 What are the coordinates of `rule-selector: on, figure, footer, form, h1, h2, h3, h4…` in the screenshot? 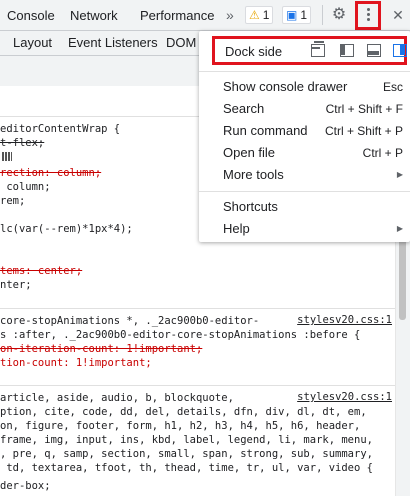 It's located at (180, 426).